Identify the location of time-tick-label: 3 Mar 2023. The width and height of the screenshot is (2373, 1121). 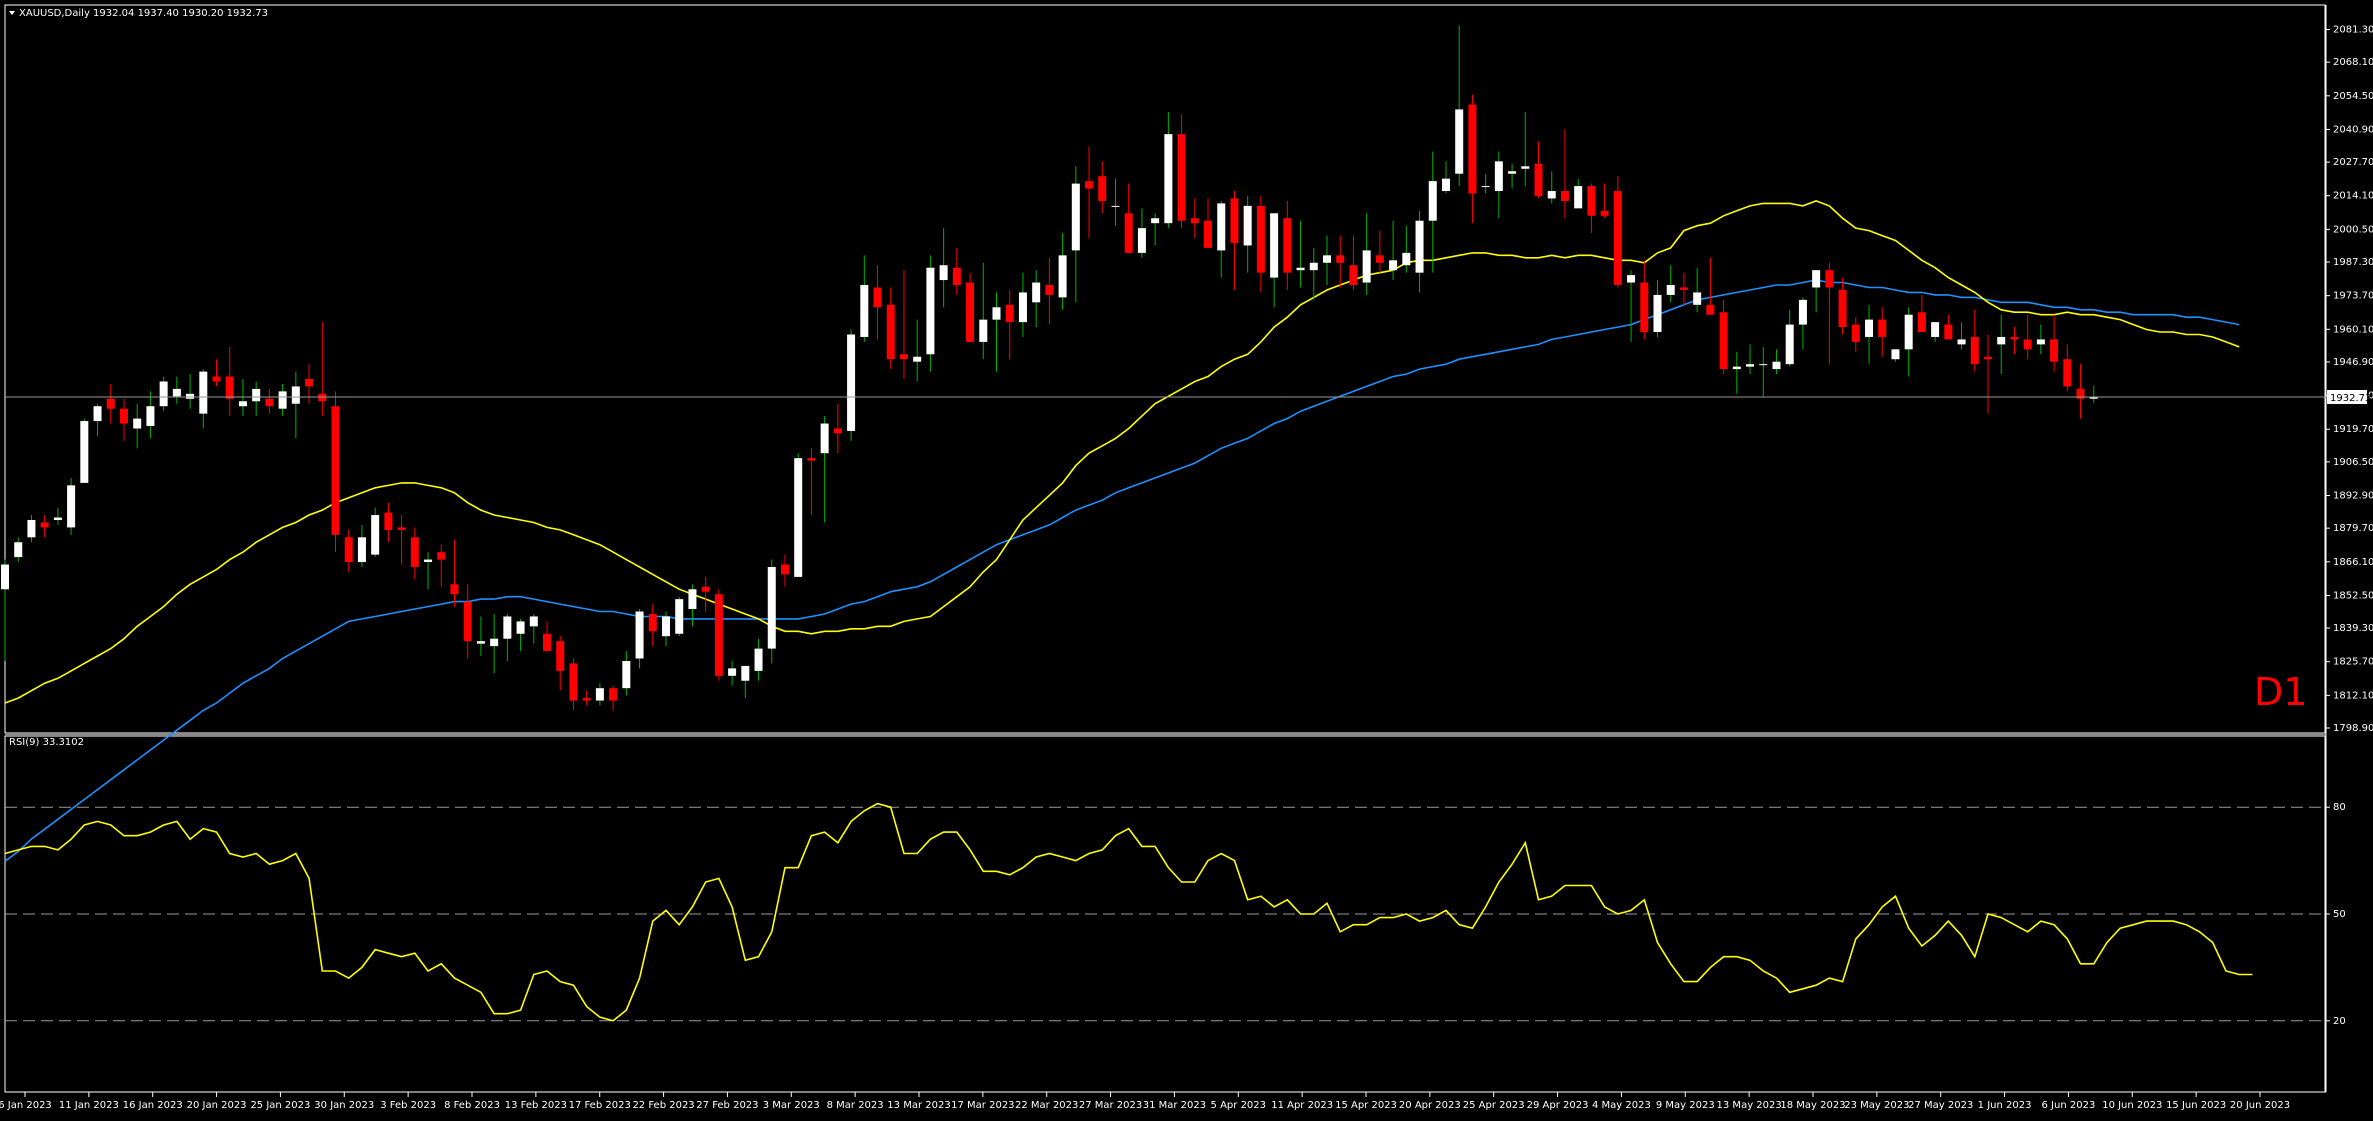
(791, 1105).